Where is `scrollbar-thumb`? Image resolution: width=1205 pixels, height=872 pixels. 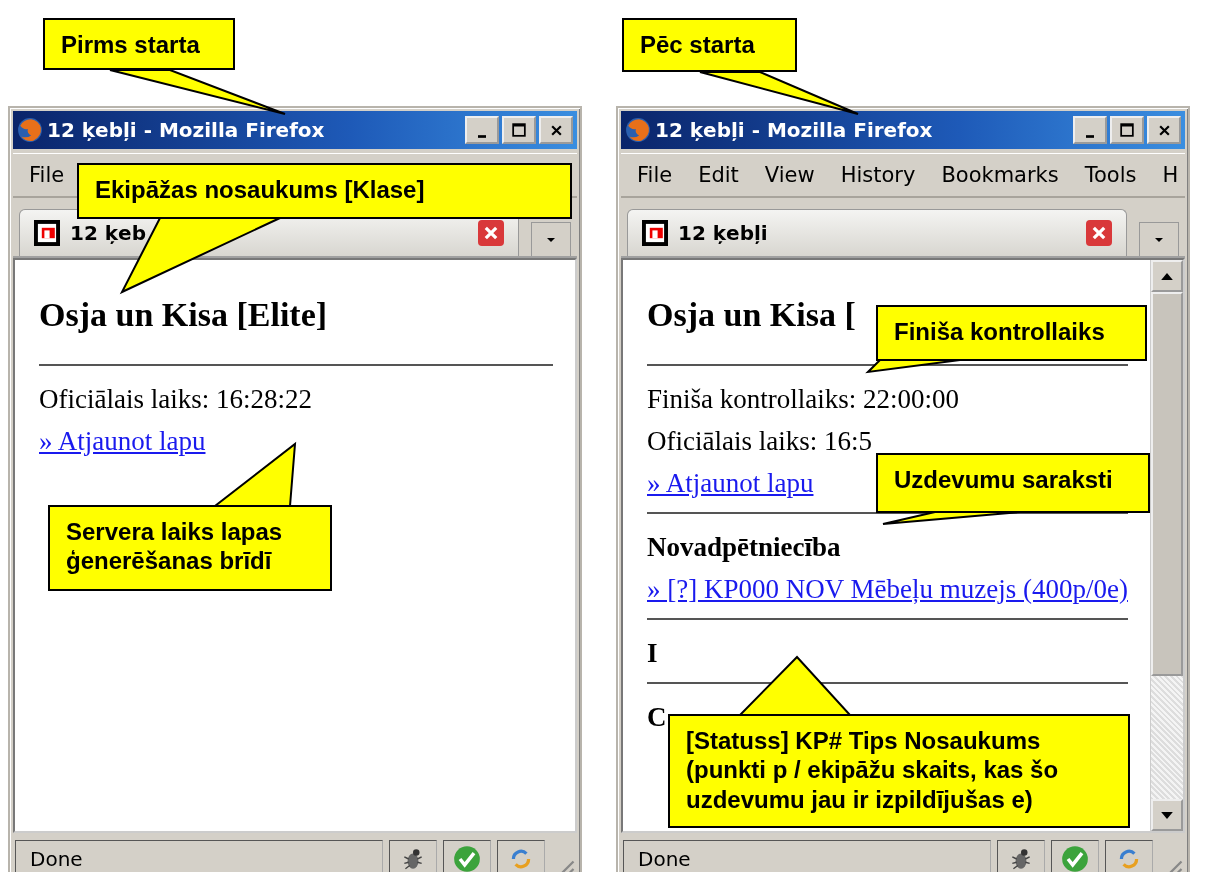
scrollbar-thumb is located at coordinates (1167, 484).